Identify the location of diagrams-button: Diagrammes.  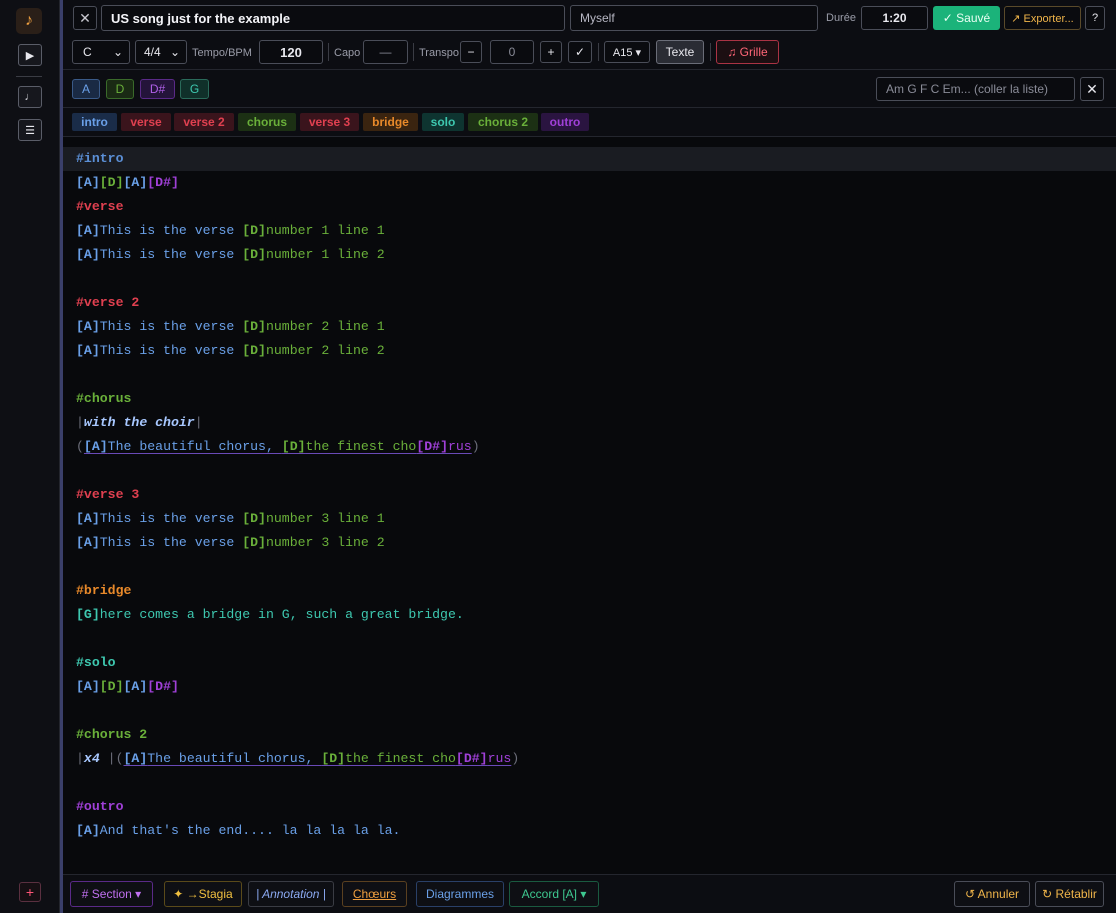
(460, 894).